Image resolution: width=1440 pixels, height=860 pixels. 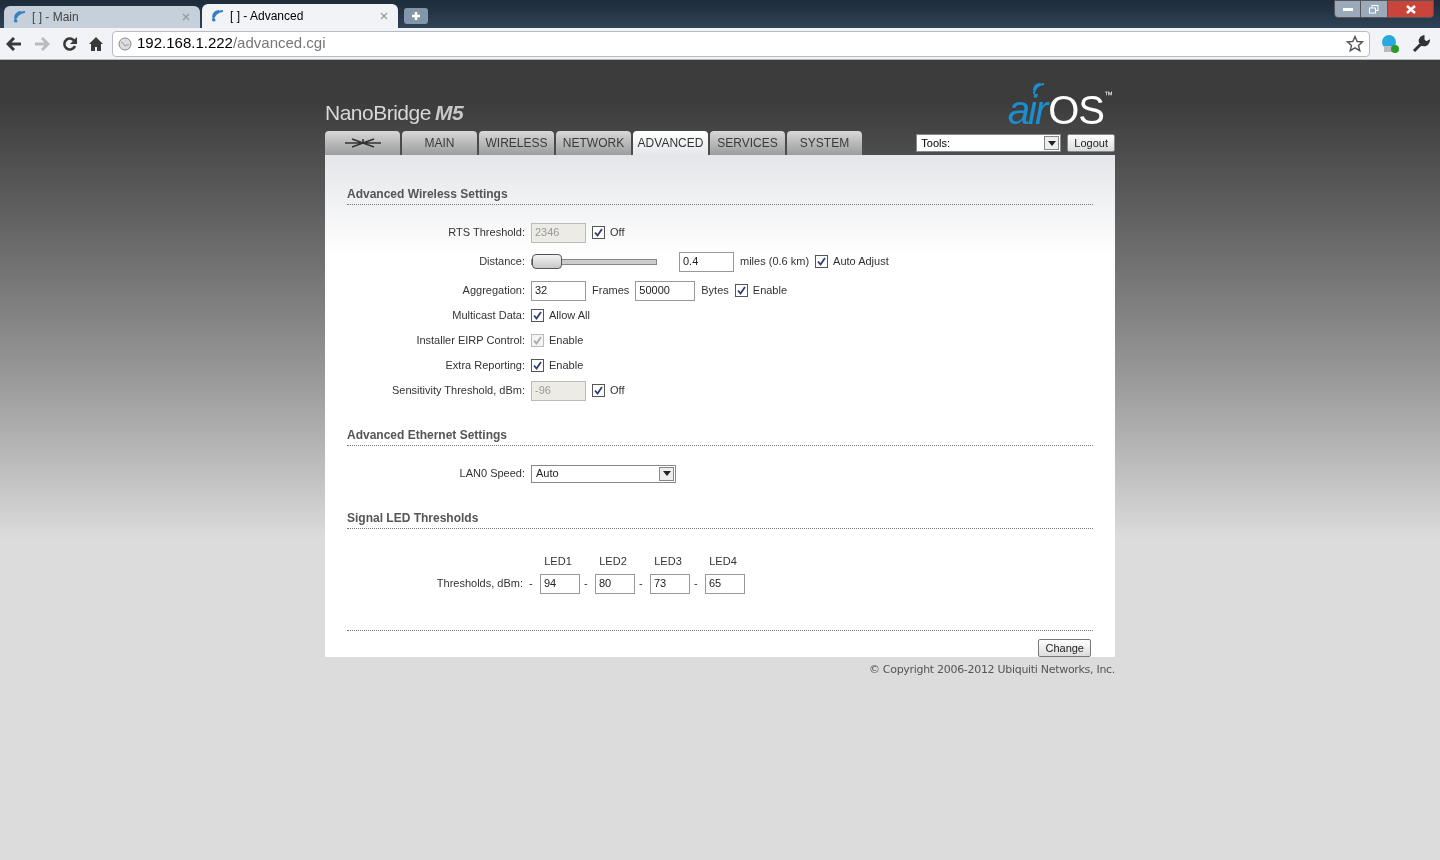 What do you see at coordinates (558, 290) in the screenshot?
I see `input-field: 32` at bounding box center [558, 290].